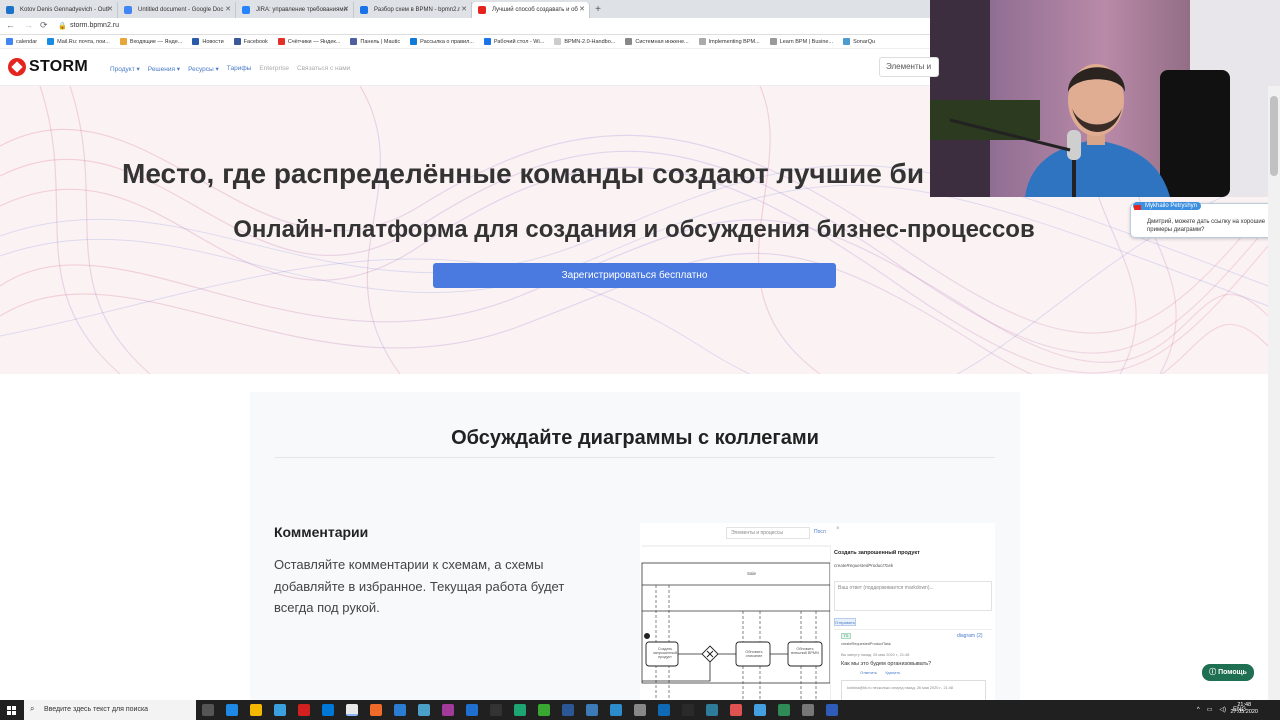  I want to click on nav-link: Продукт ▾, so click(125, 69).